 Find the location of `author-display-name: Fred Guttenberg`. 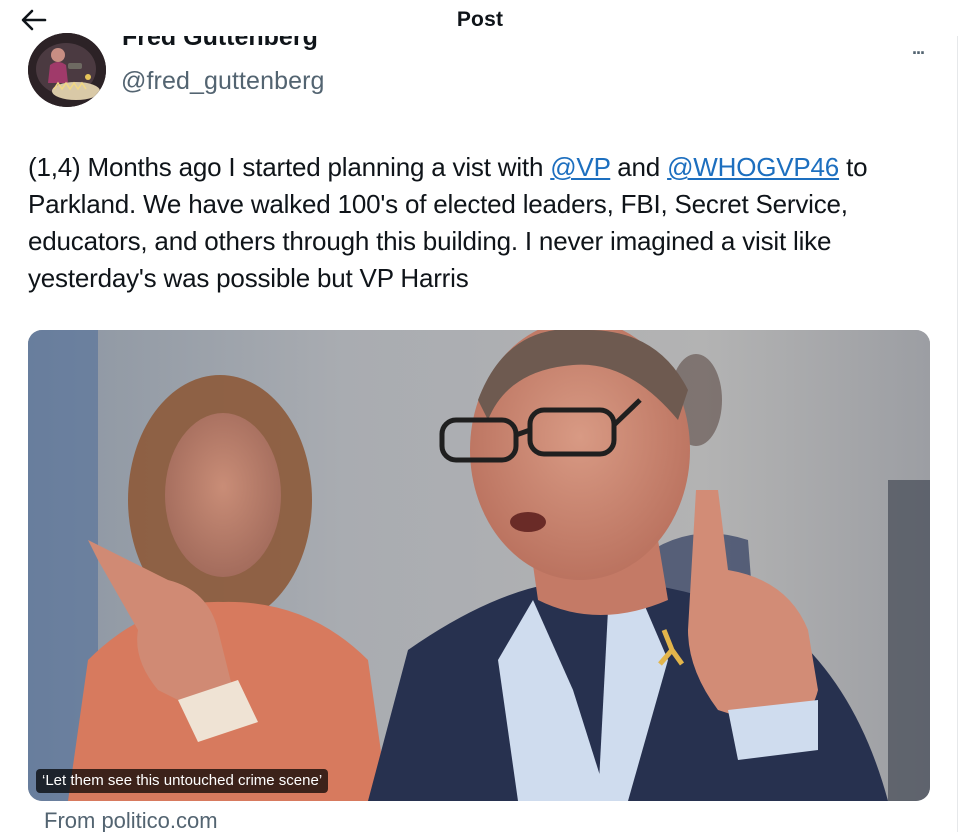

author-display-name: Fred Guttenberg is located at coordinates (220, 49).